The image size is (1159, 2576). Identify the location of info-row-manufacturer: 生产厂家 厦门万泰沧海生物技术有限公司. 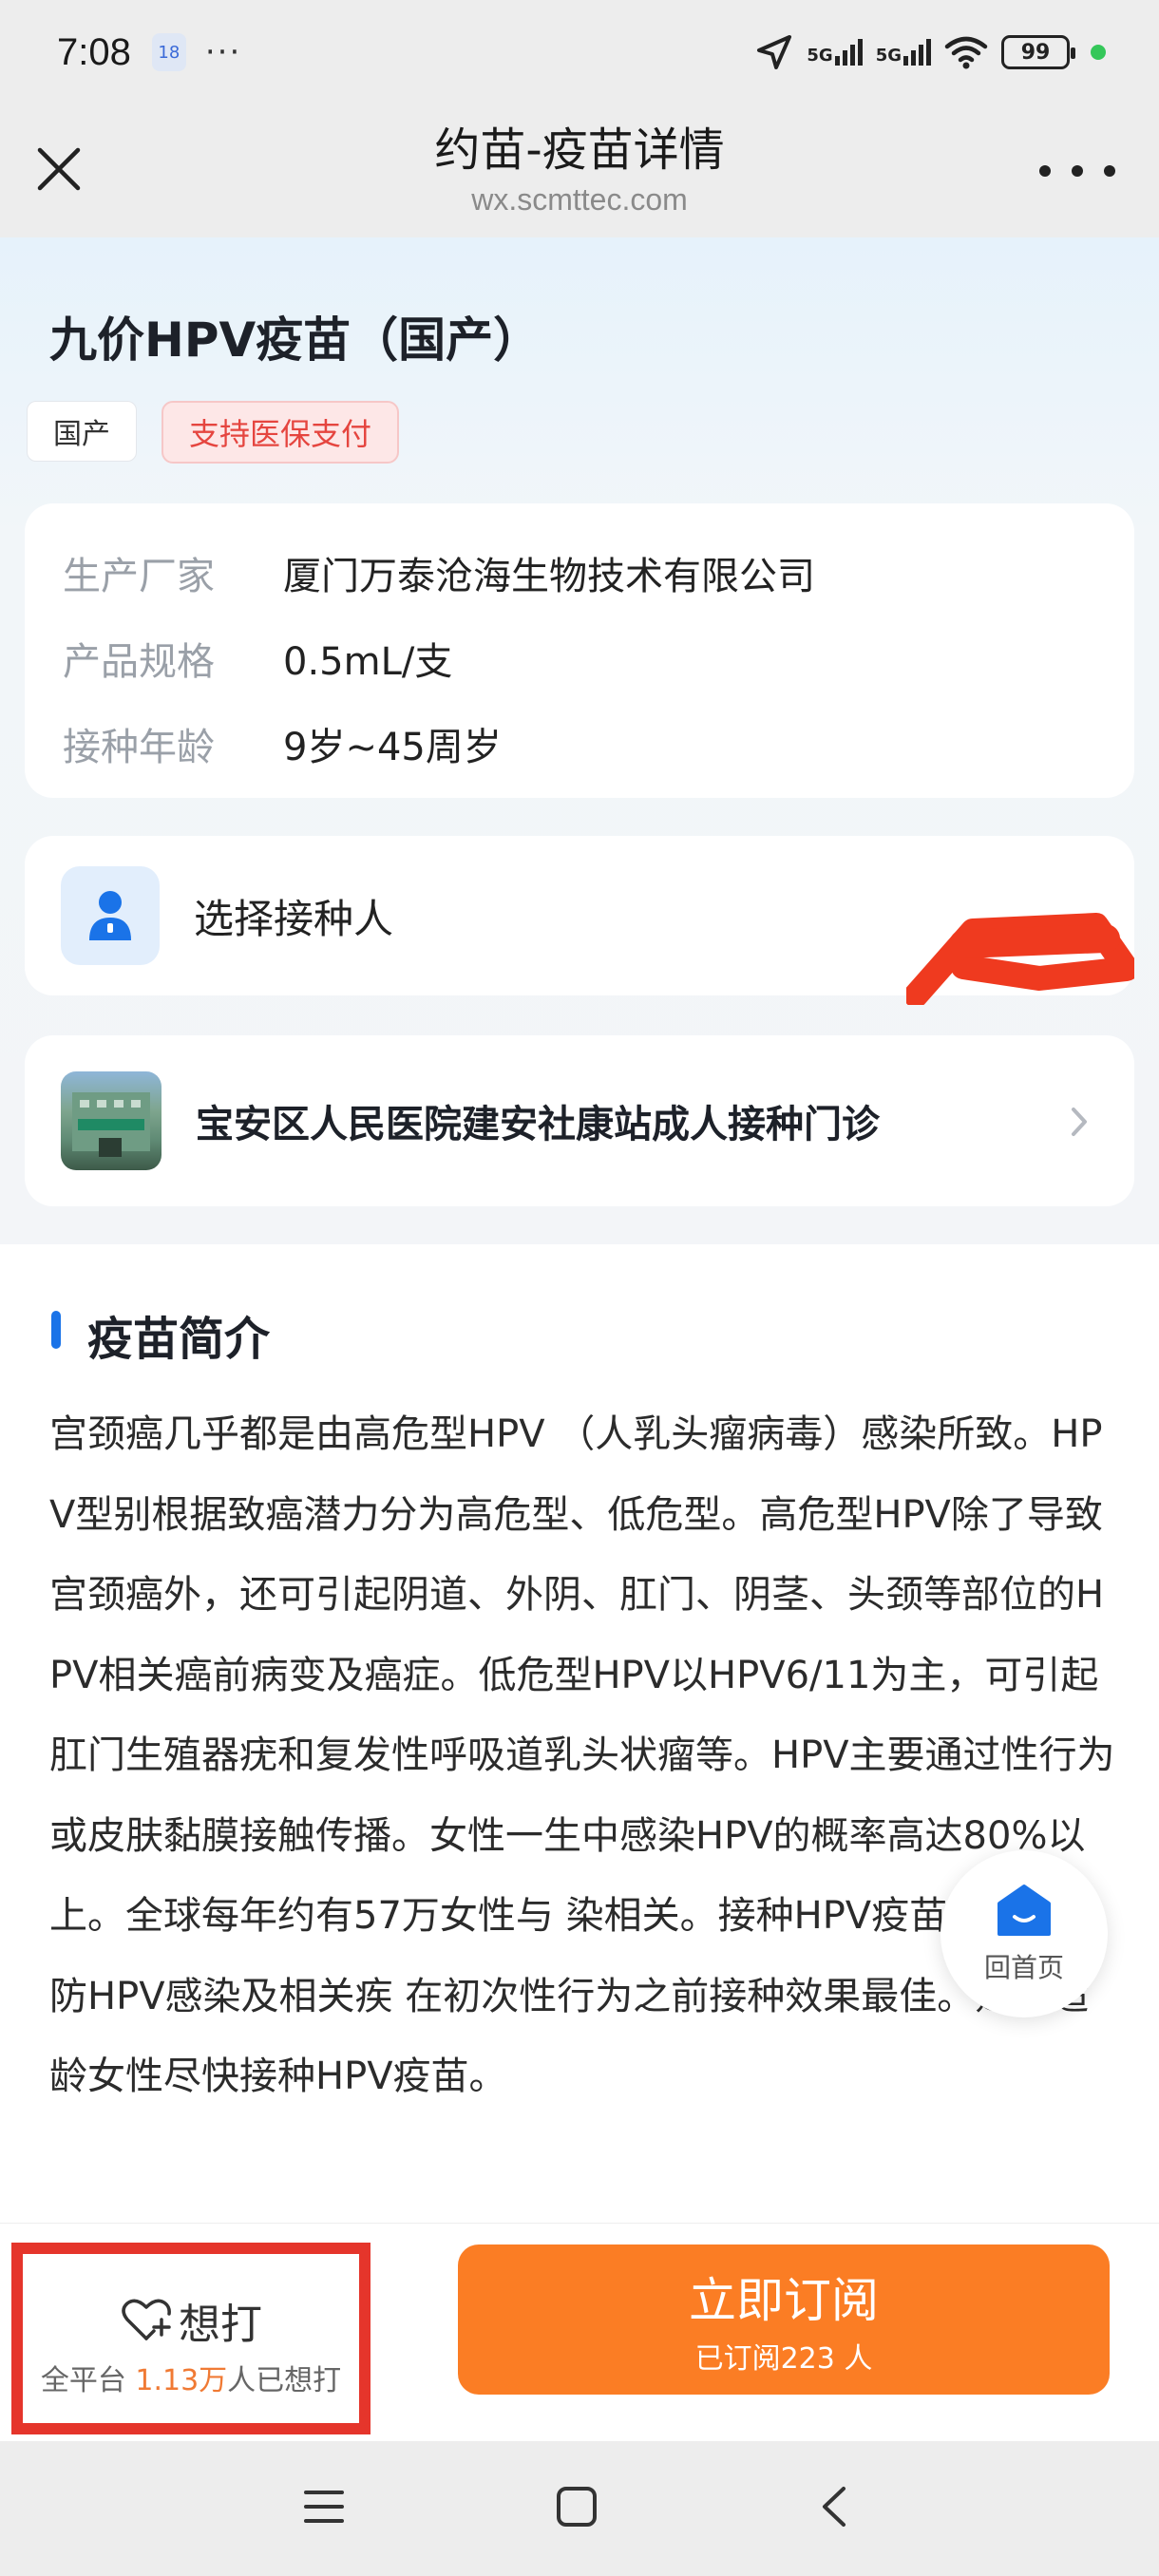
(579, 573).